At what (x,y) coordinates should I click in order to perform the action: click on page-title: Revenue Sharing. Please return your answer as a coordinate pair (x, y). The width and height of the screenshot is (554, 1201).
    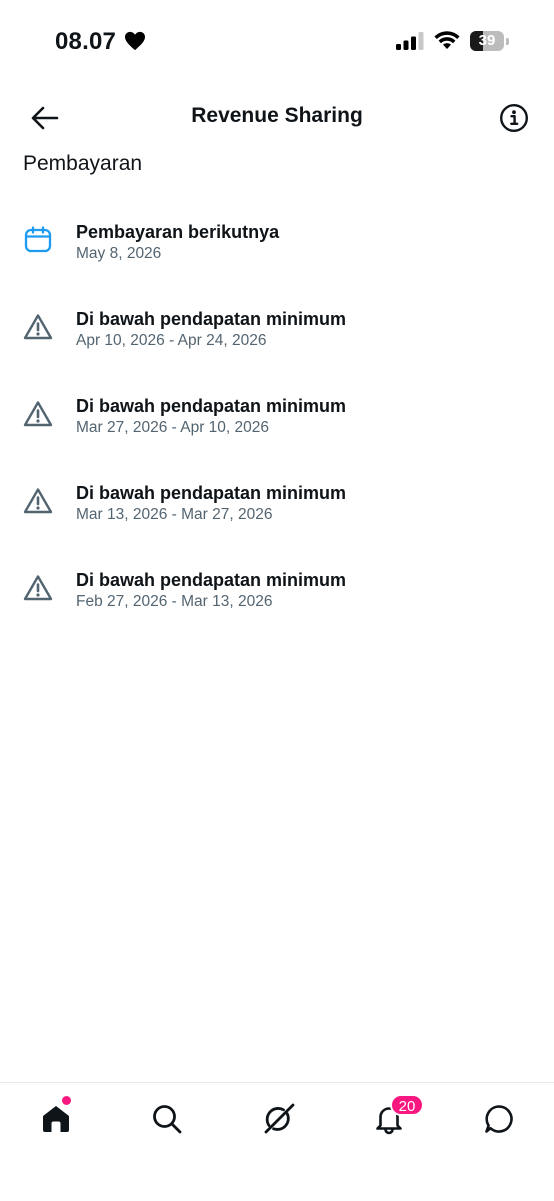
    Looking at the image, I should click on (277, 115).